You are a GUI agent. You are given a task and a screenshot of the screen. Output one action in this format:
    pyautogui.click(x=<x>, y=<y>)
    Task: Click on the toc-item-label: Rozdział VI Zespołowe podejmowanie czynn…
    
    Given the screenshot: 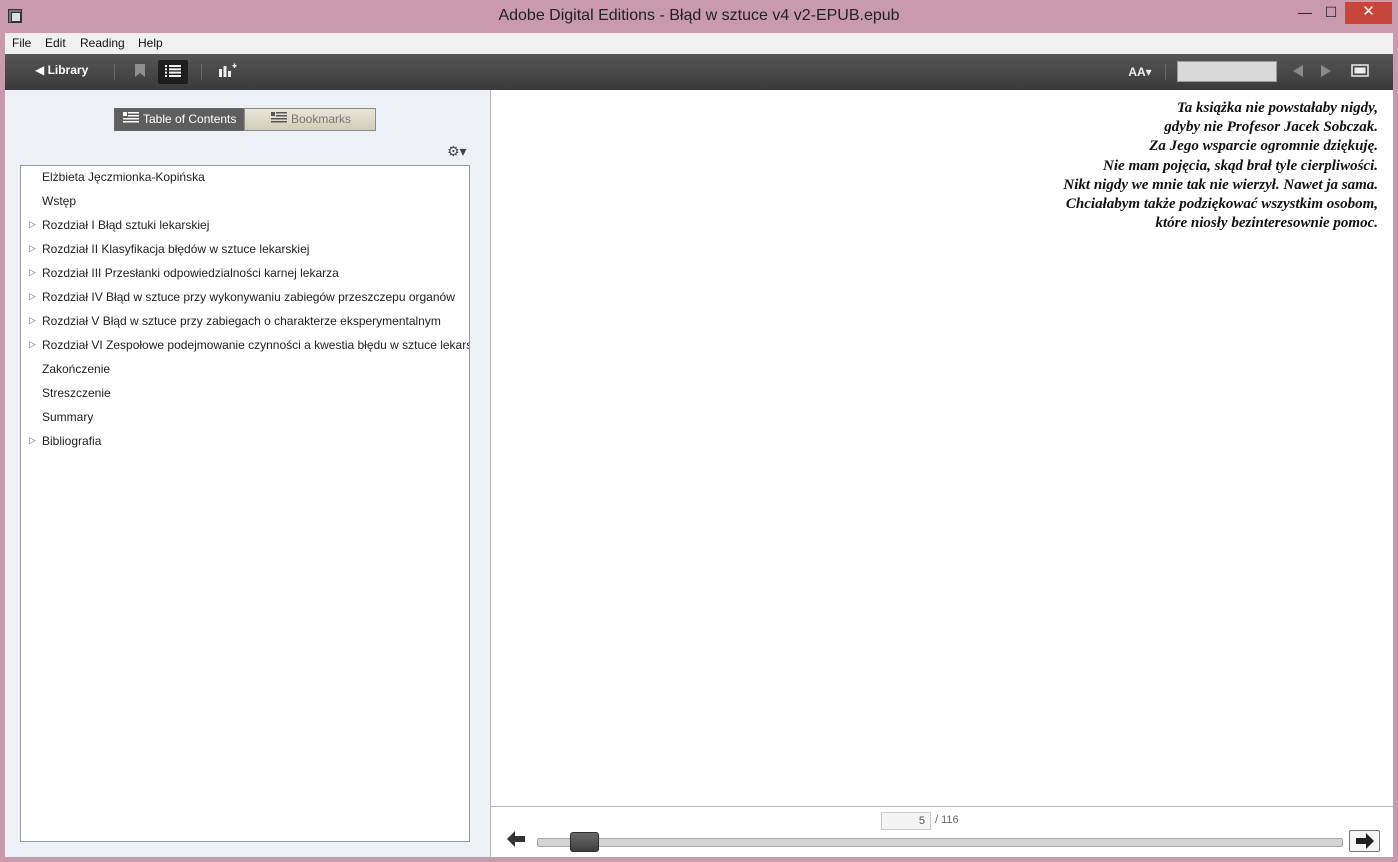 What is the action you would take?
    pyautogui.click(x=255, y=345)
    